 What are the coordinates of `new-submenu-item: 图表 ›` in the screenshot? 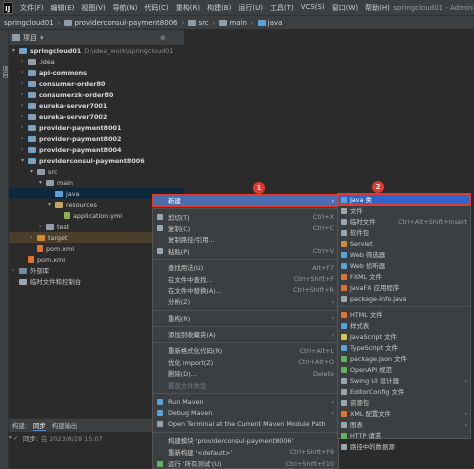 It's located at (404, 424).